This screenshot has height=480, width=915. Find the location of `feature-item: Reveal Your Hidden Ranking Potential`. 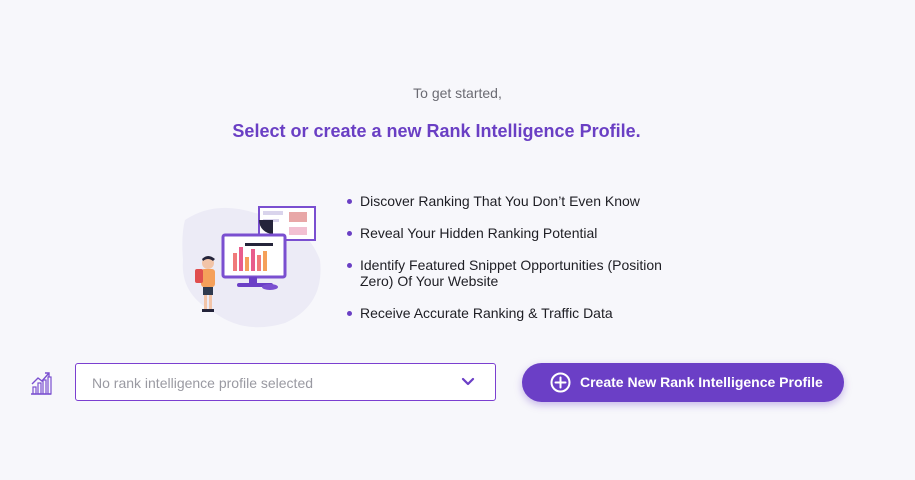

feature-item: Reveal Your Hidden Ranking Potential is located at coordinates (515, 233).